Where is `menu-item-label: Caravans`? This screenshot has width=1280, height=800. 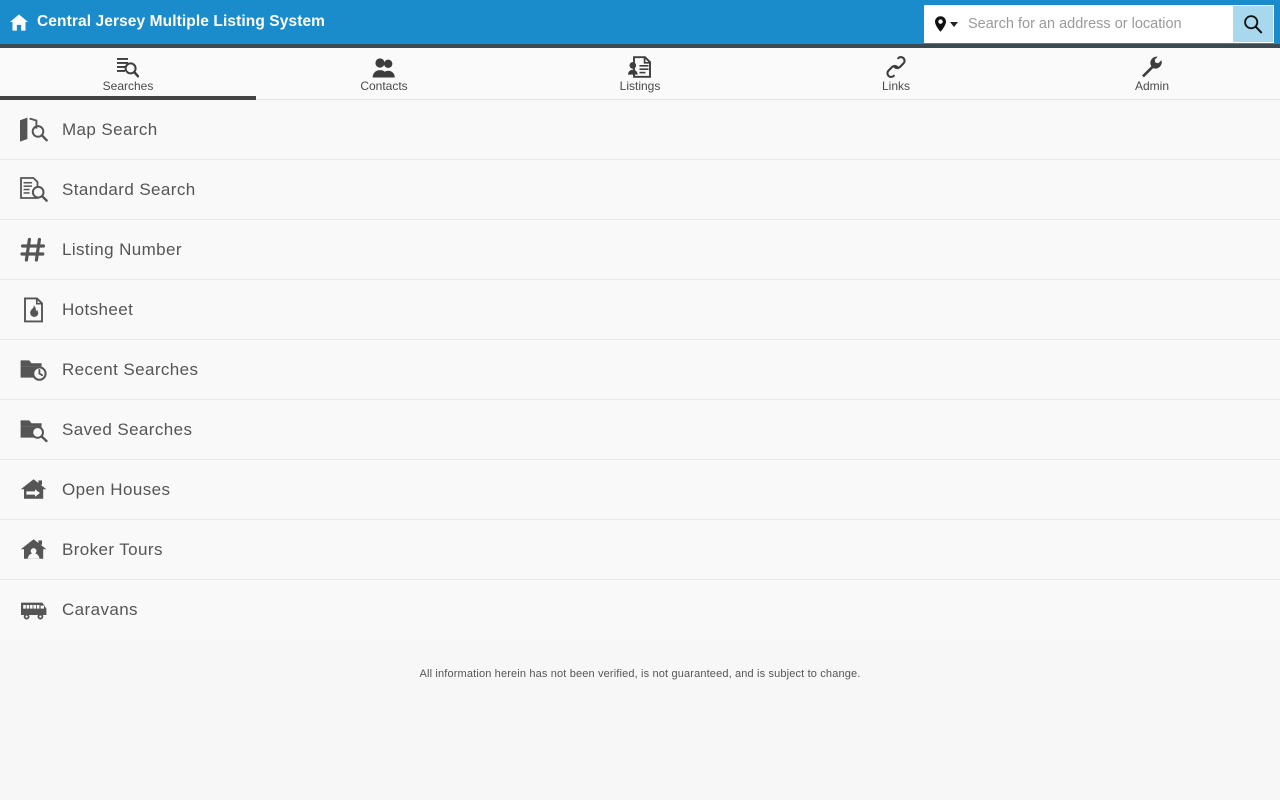 menu-item-label: Caravans is located at coordinates (100, 609).